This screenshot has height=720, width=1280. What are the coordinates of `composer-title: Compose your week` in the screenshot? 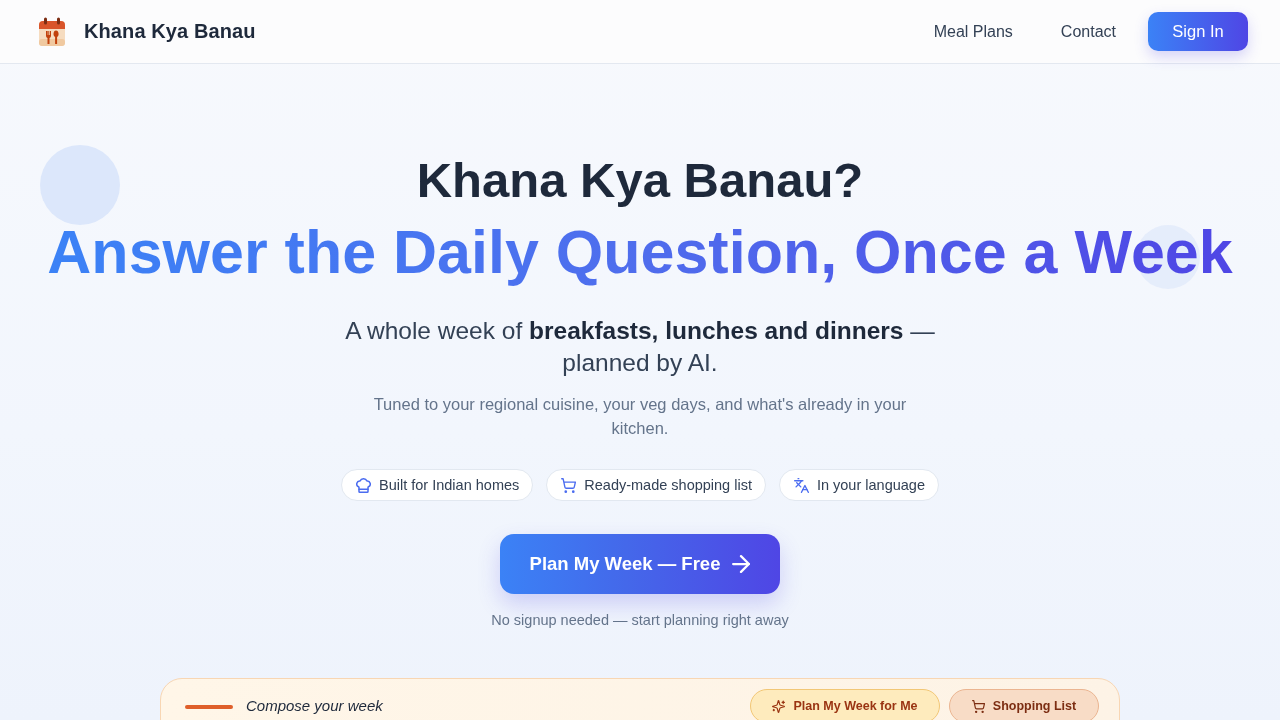 It's located at (314, 705).